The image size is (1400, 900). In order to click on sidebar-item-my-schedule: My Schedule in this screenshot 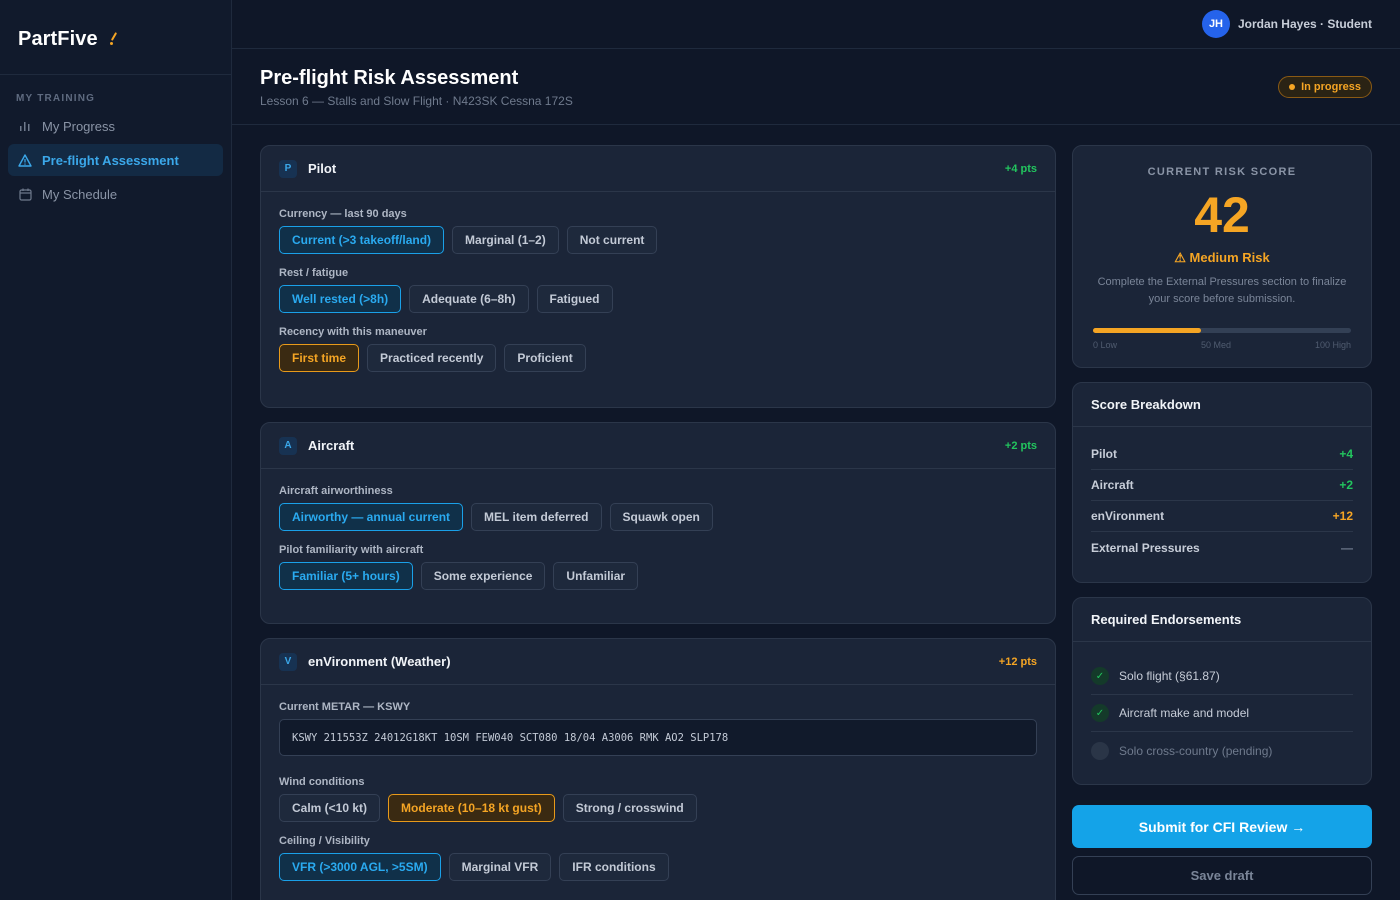, I will do `click(115, 194)`.